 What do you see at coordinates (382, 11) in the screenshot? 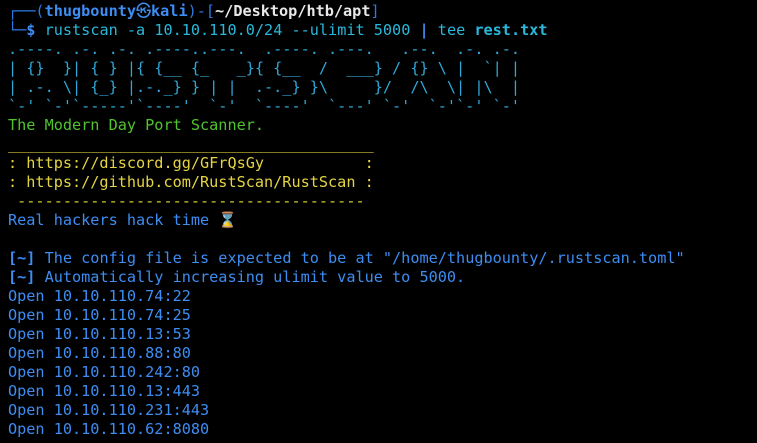
I see `prompt-header-line: ┌──(thugbounty㉿kali)-[~/Desktop/htb/apt]` at bounding box center [382, 11].